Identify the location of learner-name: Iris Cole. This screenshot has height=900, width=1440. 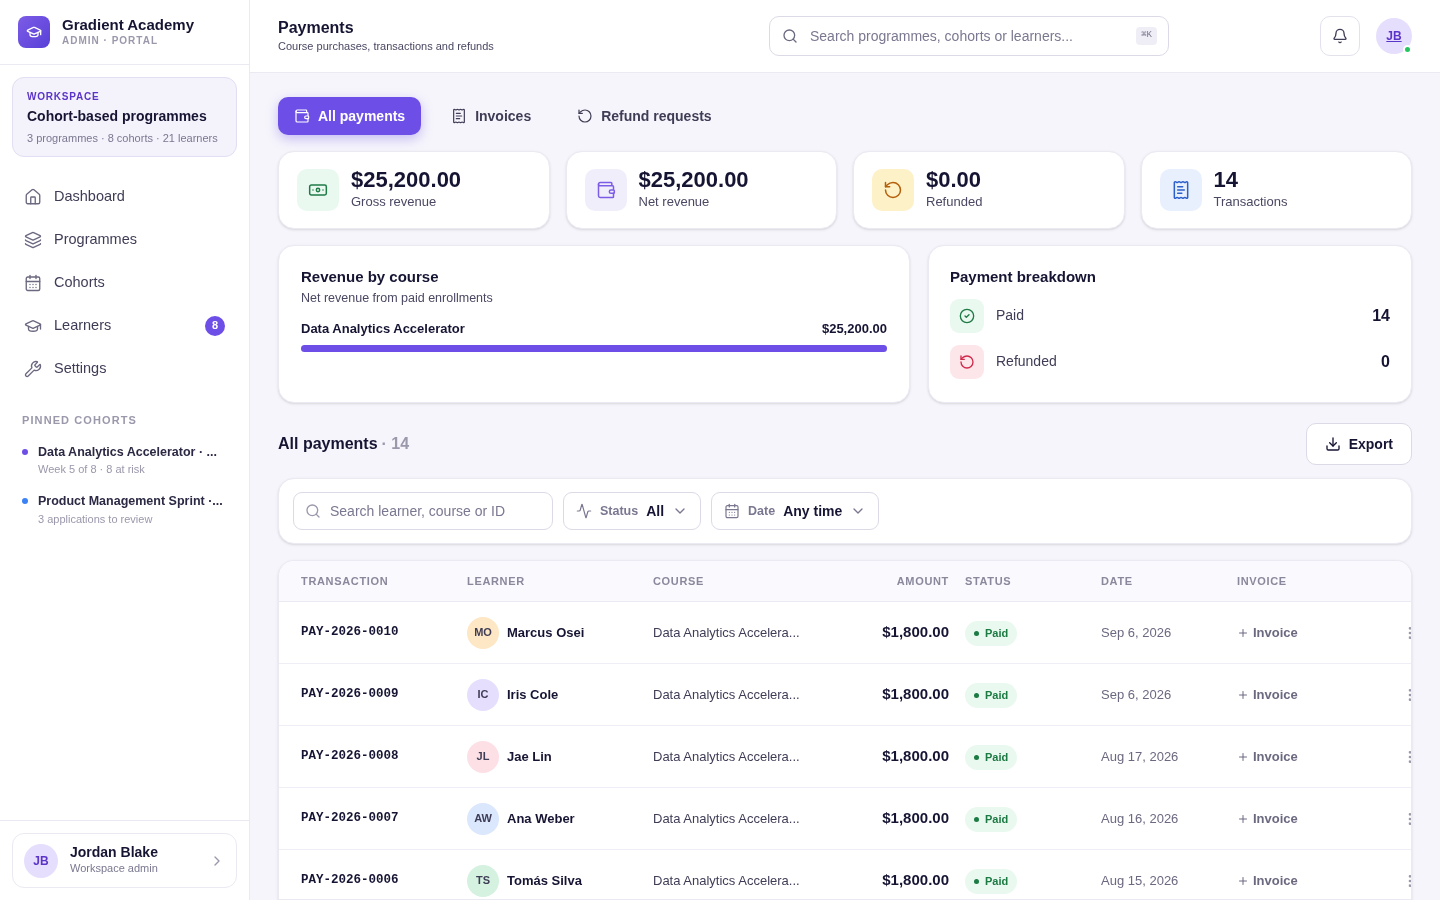
(533, 694).